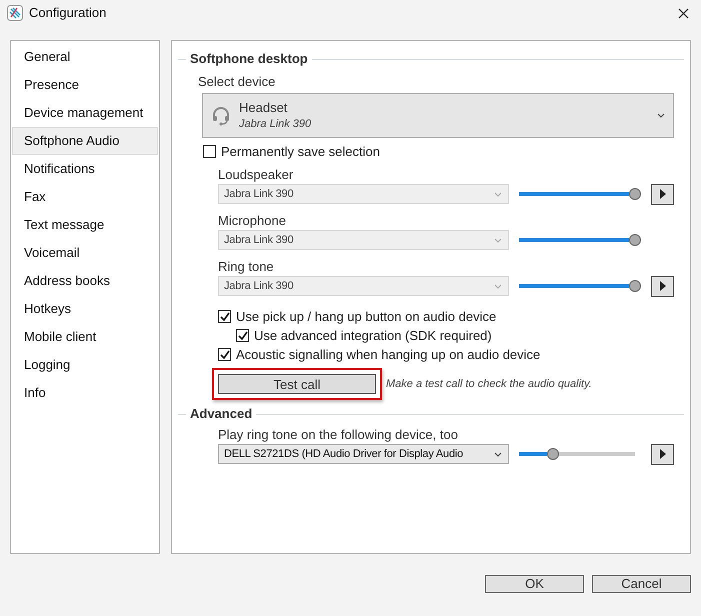 Image resolution: width=701 pixels, height=616 pixels. Describe the element at coordinates (373, 335) in the screenshot. I see `checkbox-label: Use advanced integration (SDK required)` at that location.